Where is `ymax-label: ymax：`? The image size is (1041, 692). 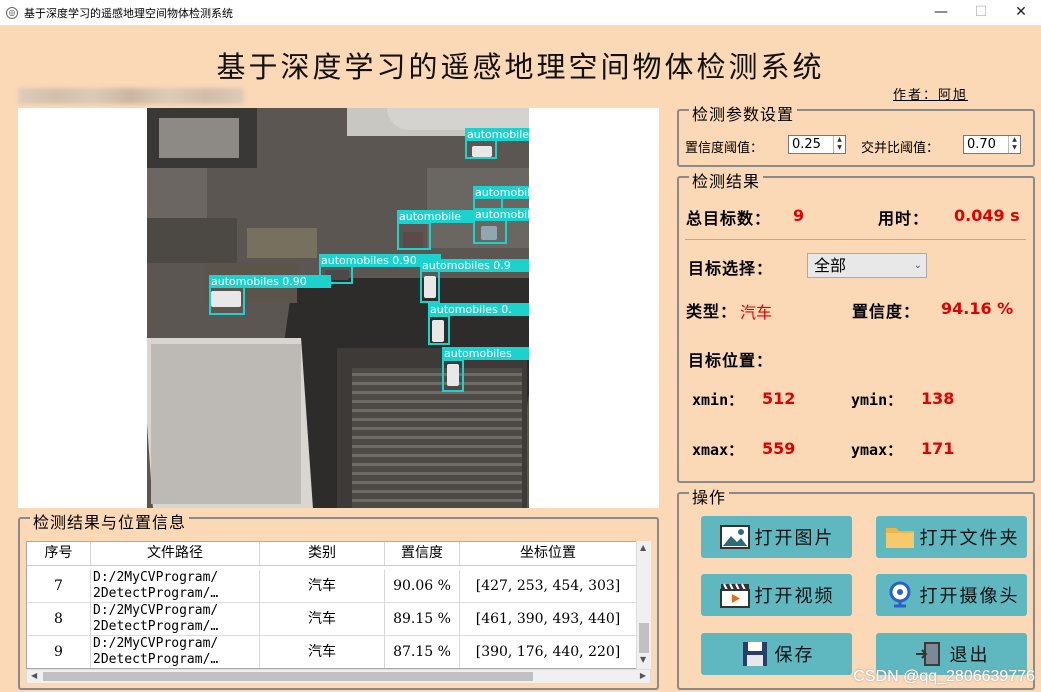
ymax-label: ymax： is located at coordinates (877, 450).